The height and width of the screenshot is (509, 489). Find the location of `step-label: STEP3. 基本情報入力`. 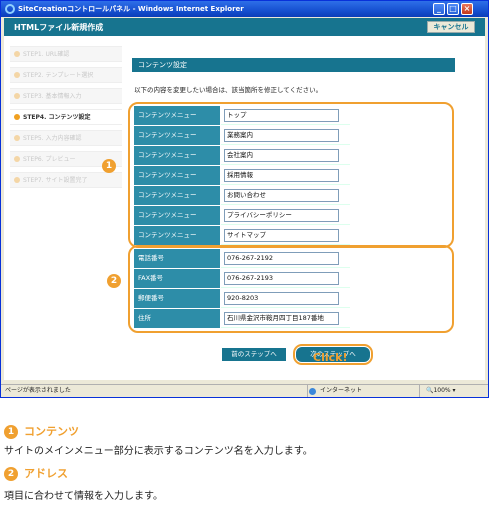

step-label: STEP3. 基本情報入力 is located at coordinates (52, 96).